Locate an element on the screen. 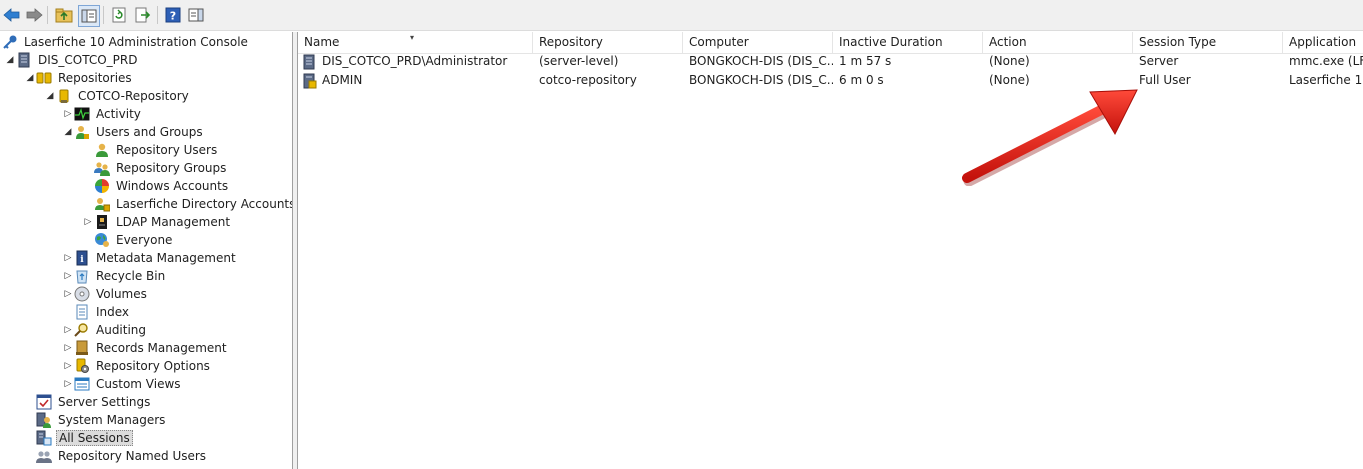 This screenshot has height=469, width=1363. tree-item-server: ◢ DIS_COTCO_PRD is located at coordinates (72, 60).